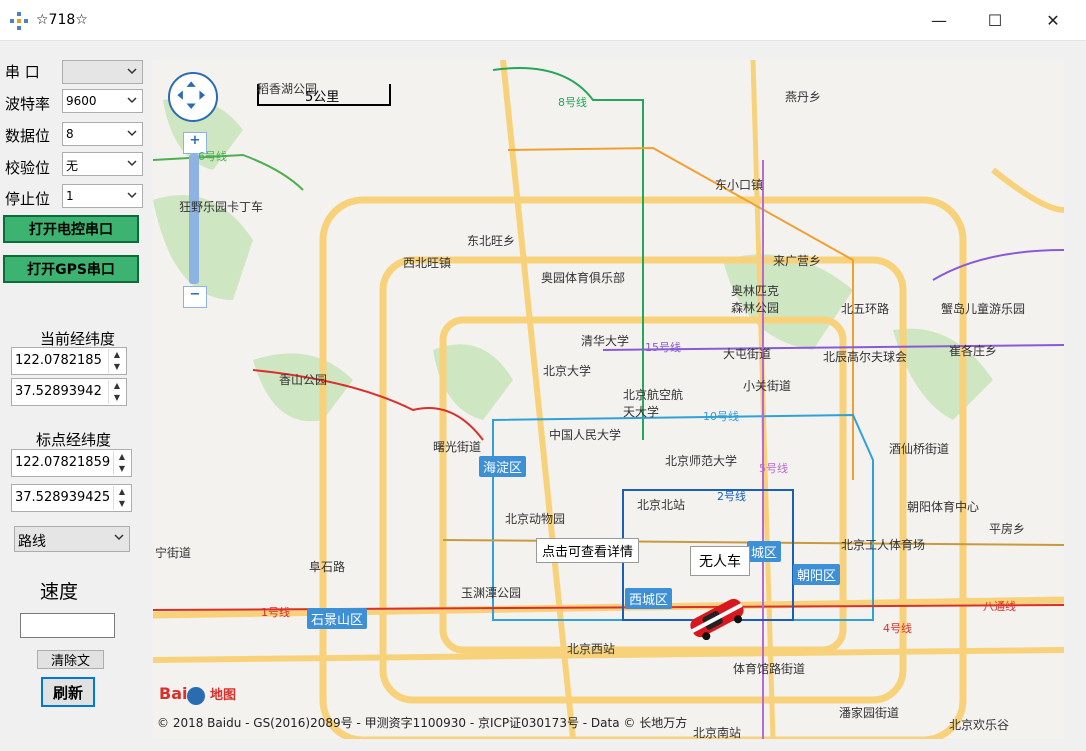 Image resolution: width=1086 pixels, height=751 pixels. Describe the element at coordinates (543, 20) in the screenshot. I see `title-bar: ☆718☆ — ☐ ✕` at that location.